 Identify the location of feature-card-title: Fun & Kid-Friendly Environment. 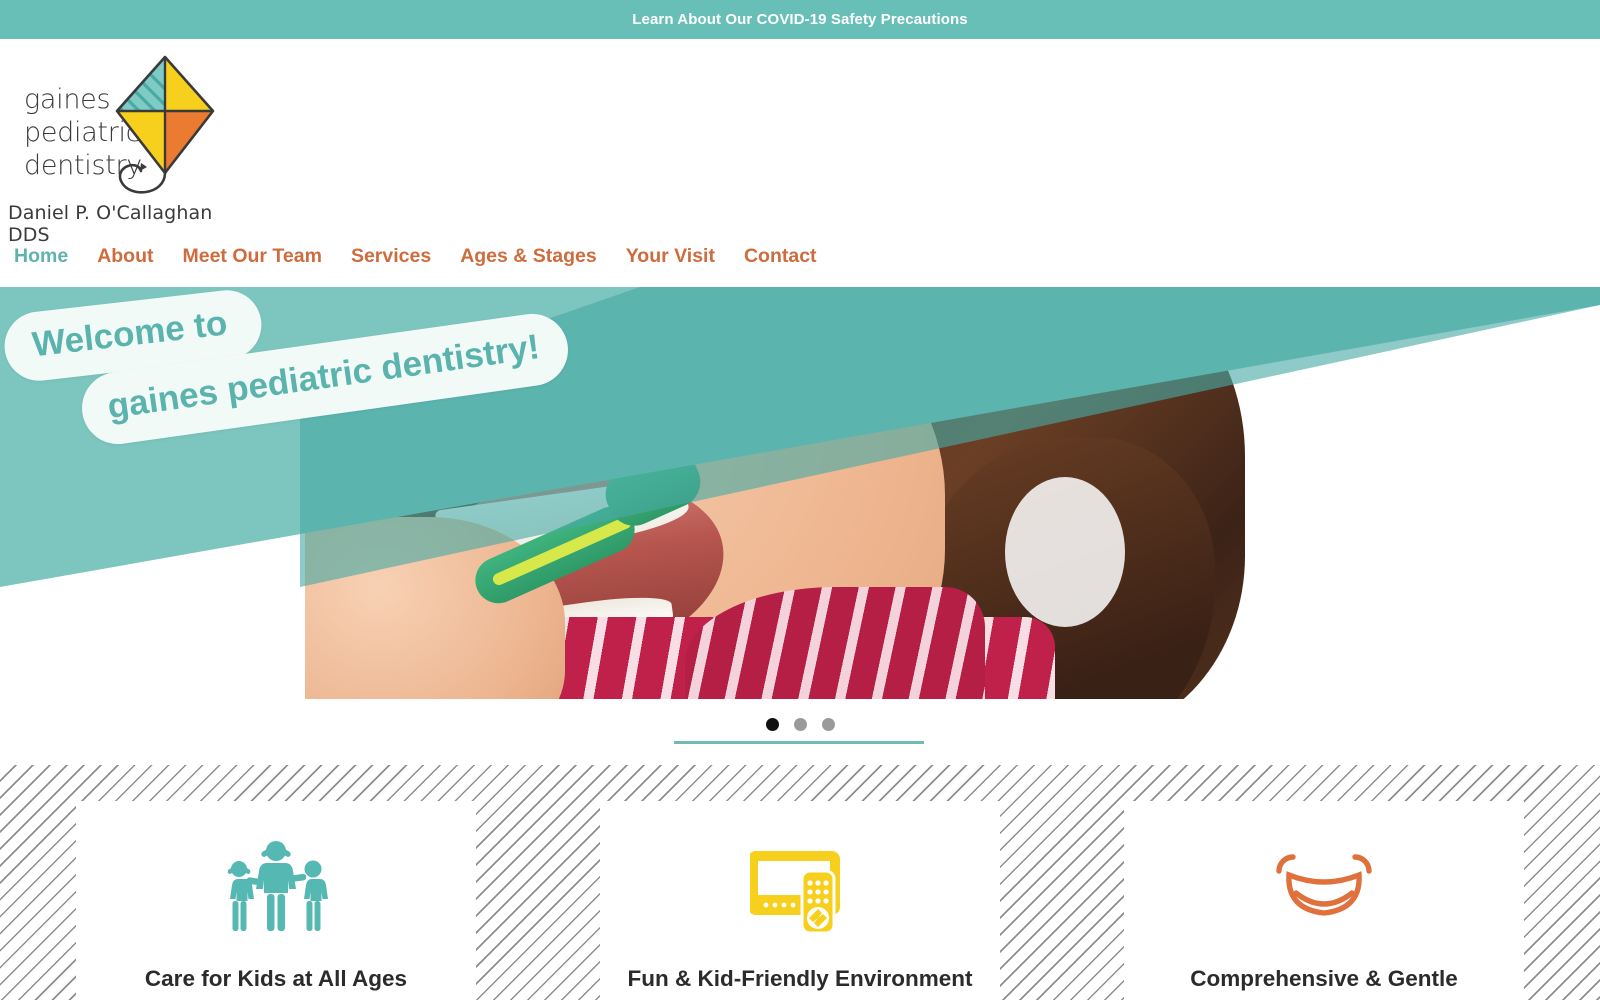
(800, 978).